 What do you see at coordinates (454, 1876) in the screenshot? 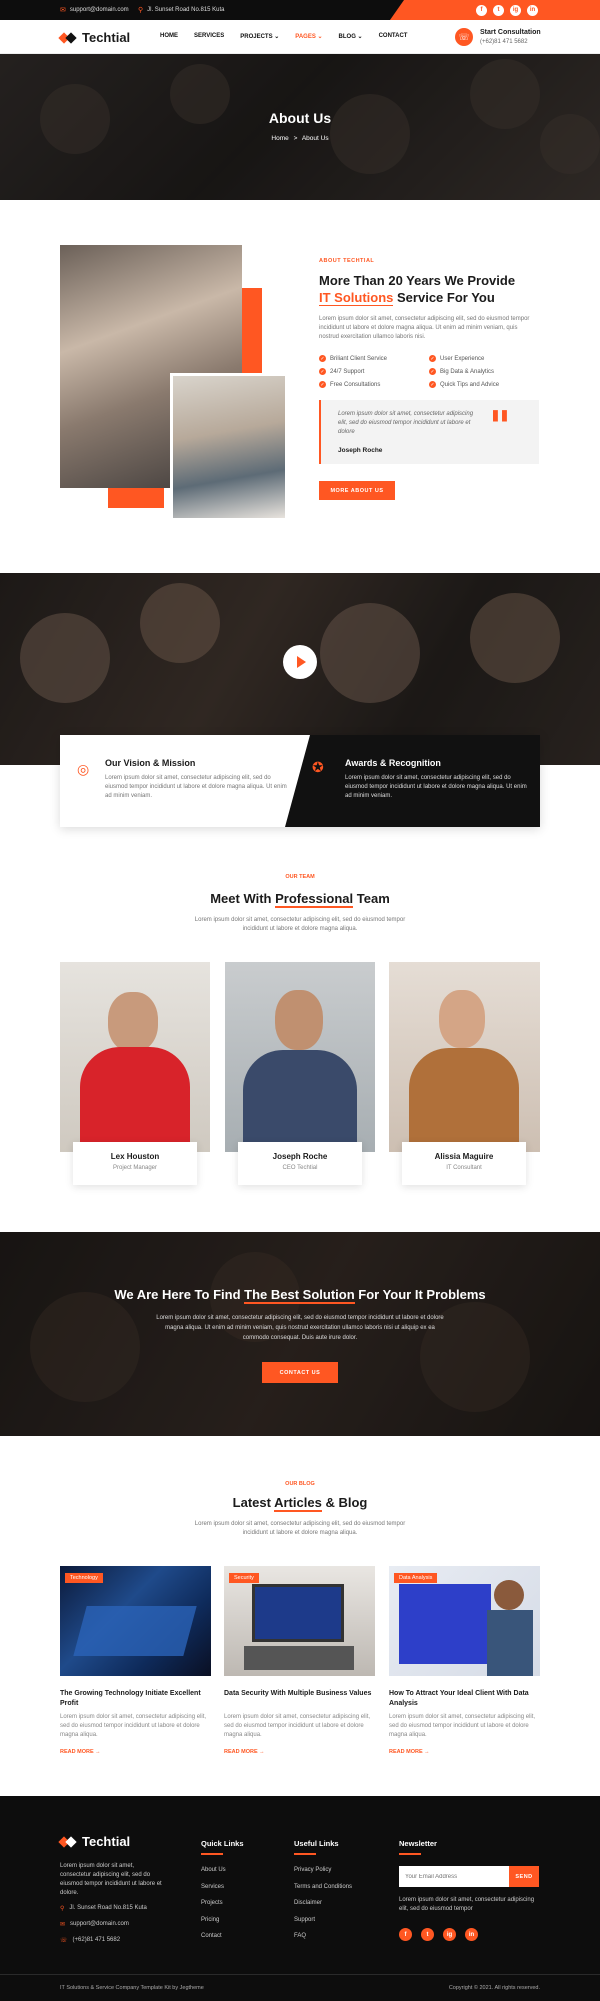
I see `newsletter-email-input` at bounding box center [454, 1876].